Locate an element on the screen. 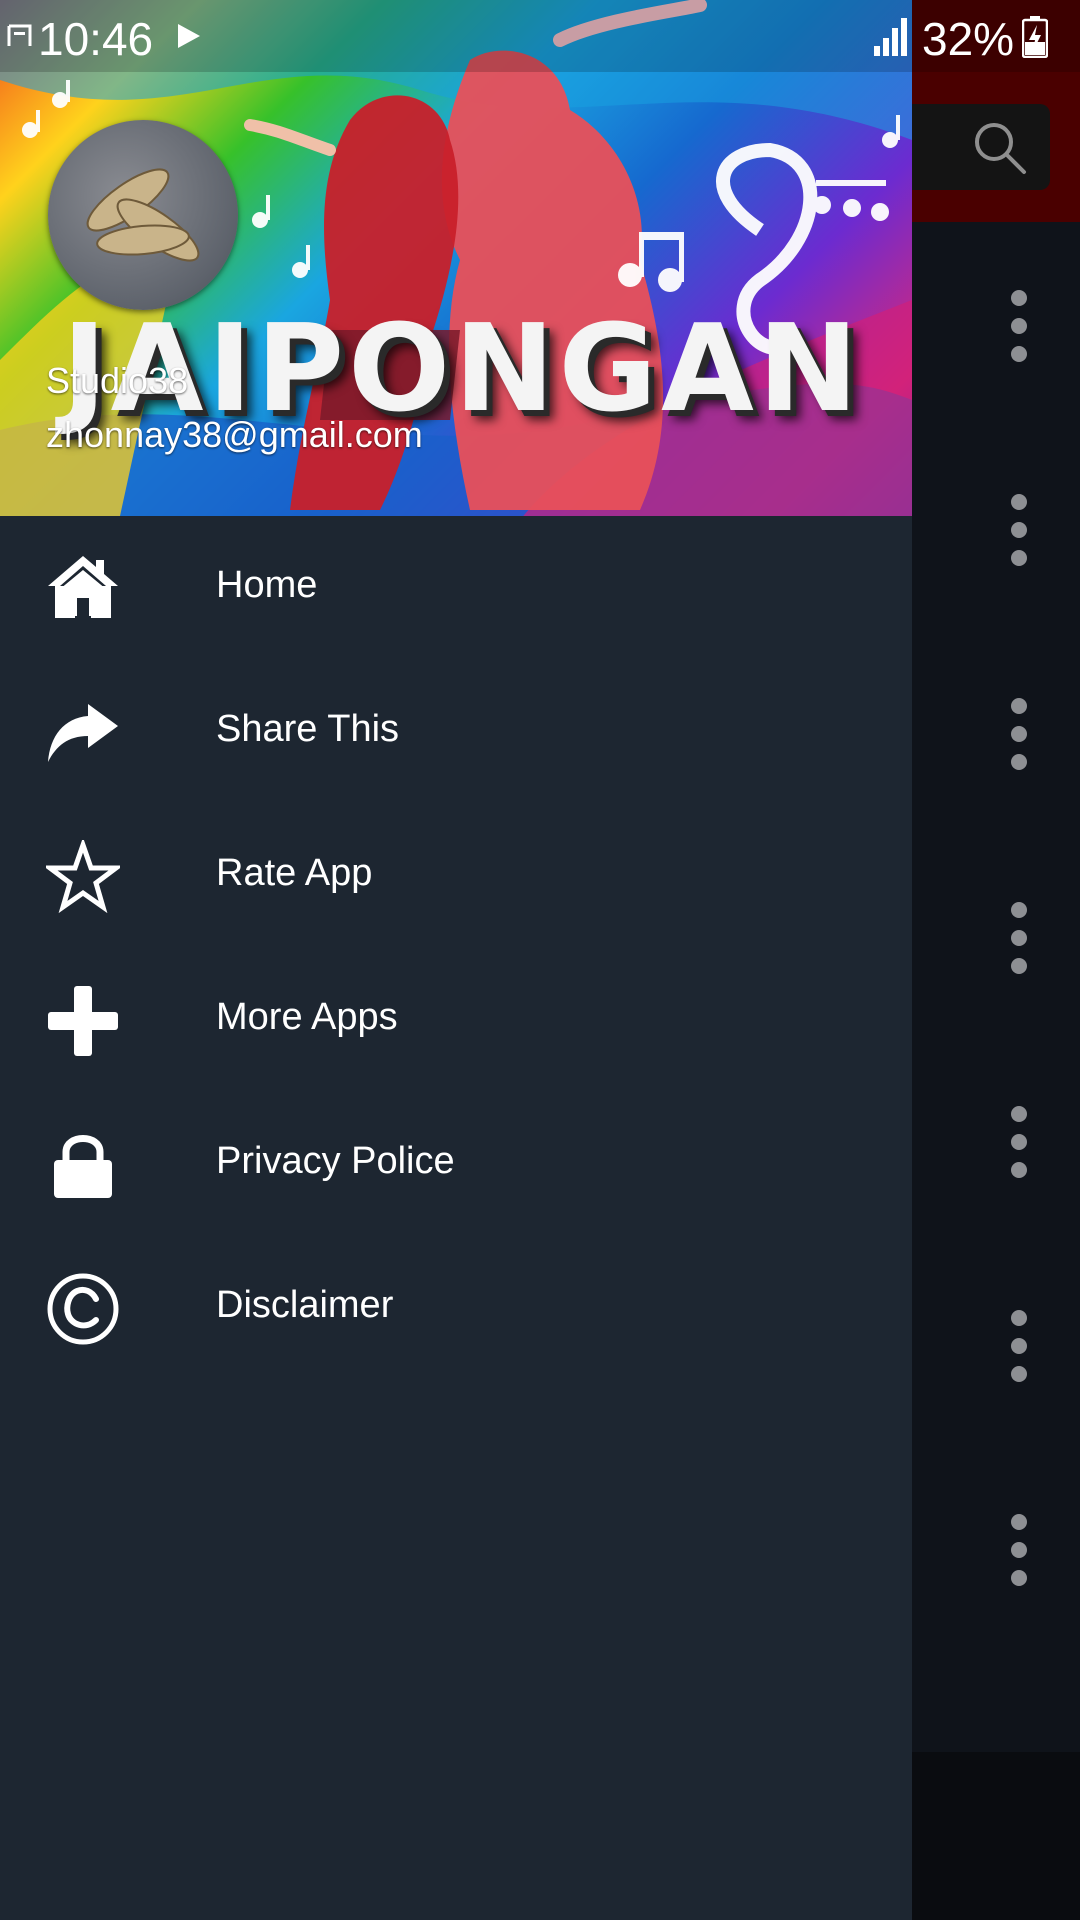 The image size is (1080, 1920). menu-item-label: Home is located at coordinates (267, 585).